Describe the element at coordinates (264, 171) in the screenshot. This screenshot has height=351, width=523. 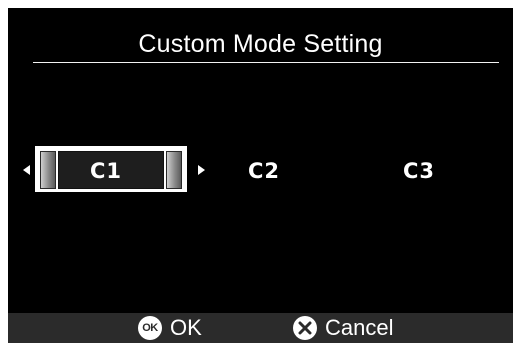
I see `mode-option-c2: C2` at that location.